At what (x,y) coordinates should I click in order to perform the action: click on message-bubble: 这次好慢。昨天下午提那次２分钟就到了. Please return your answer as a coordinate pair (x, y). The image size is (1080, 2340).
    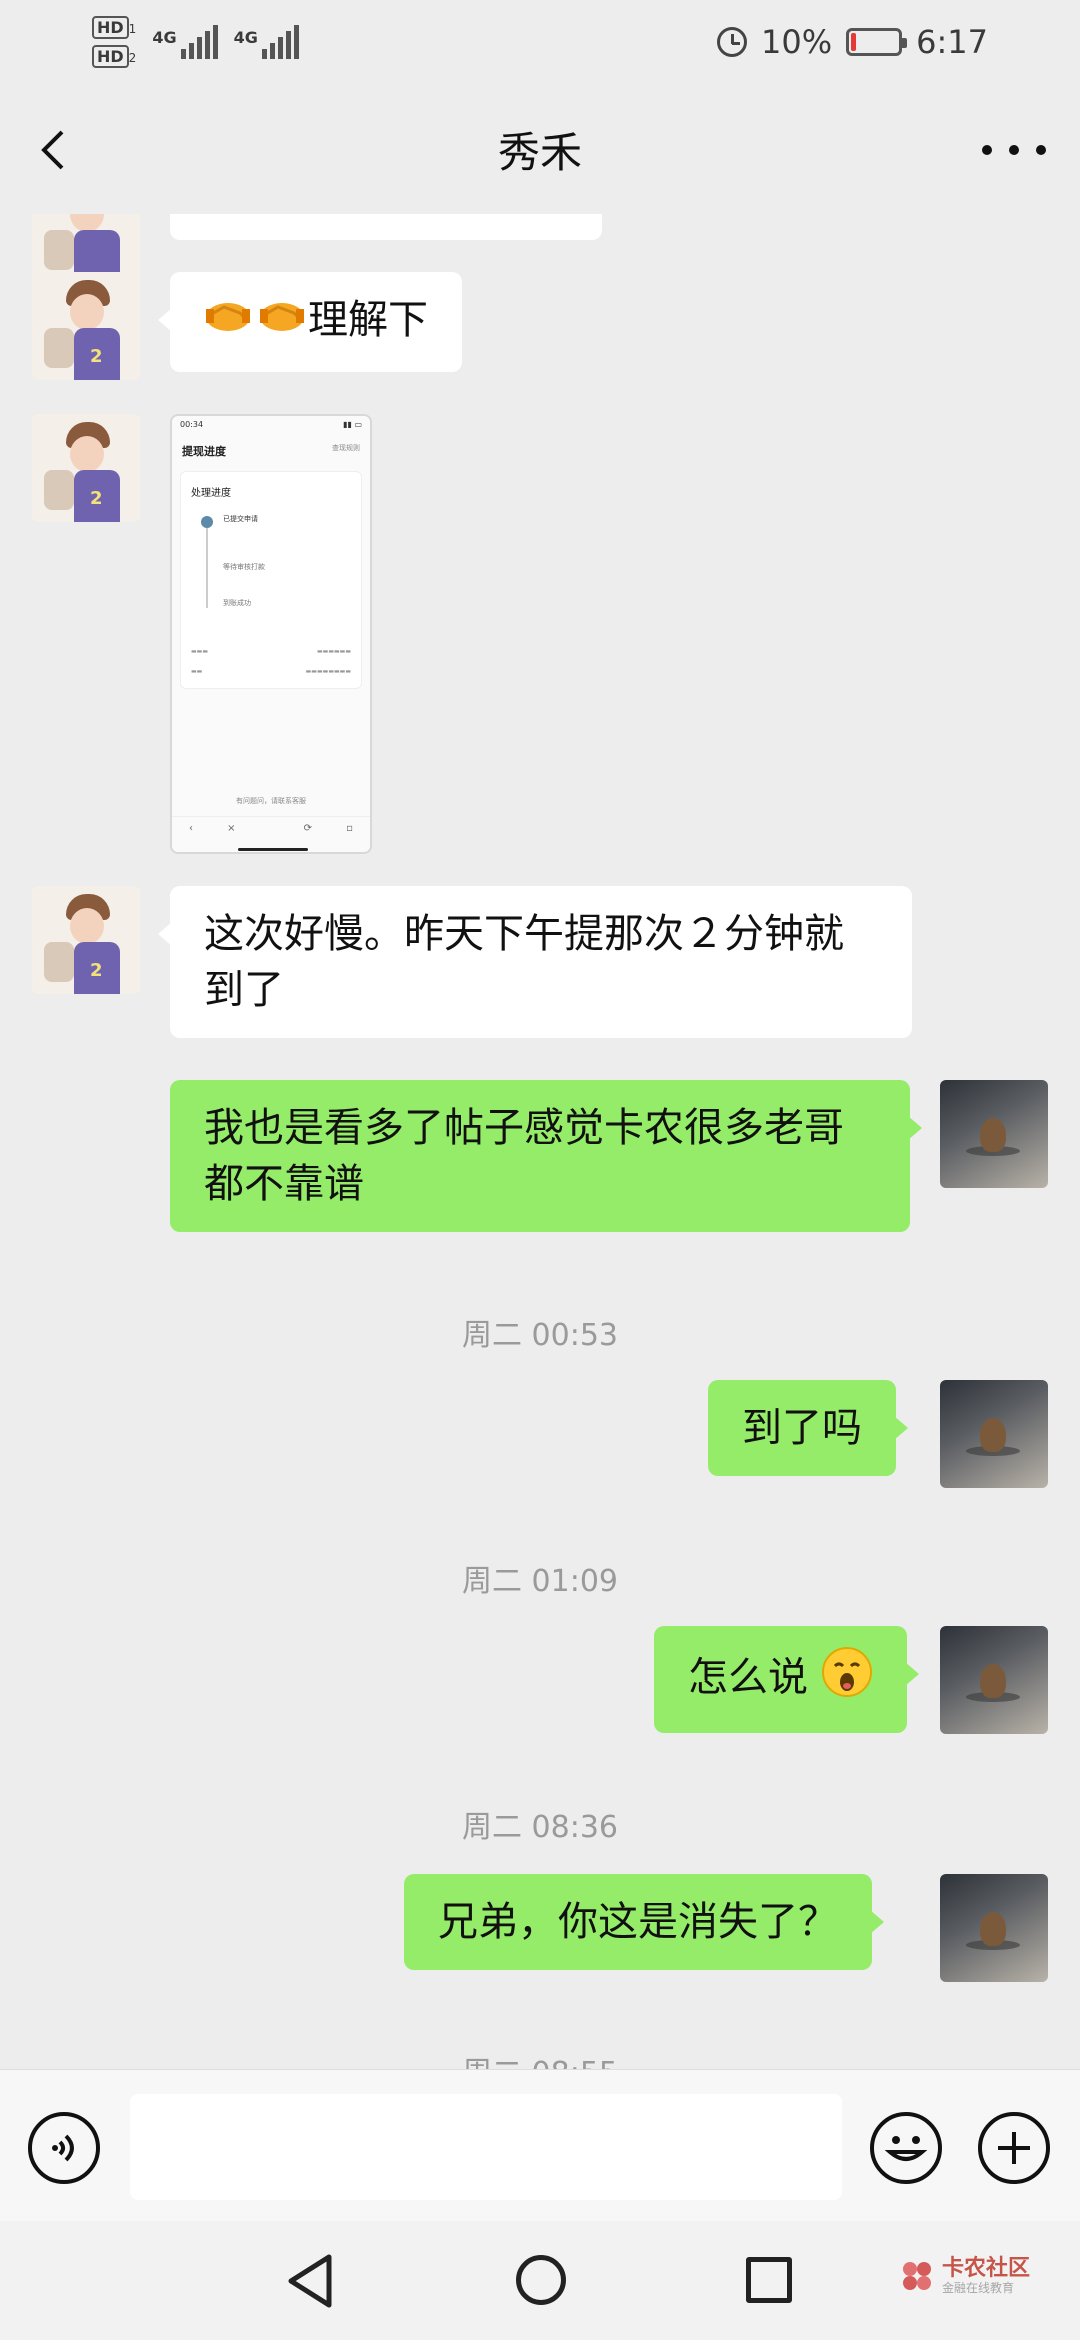
    Looking at the image, I should click on (535, 962).